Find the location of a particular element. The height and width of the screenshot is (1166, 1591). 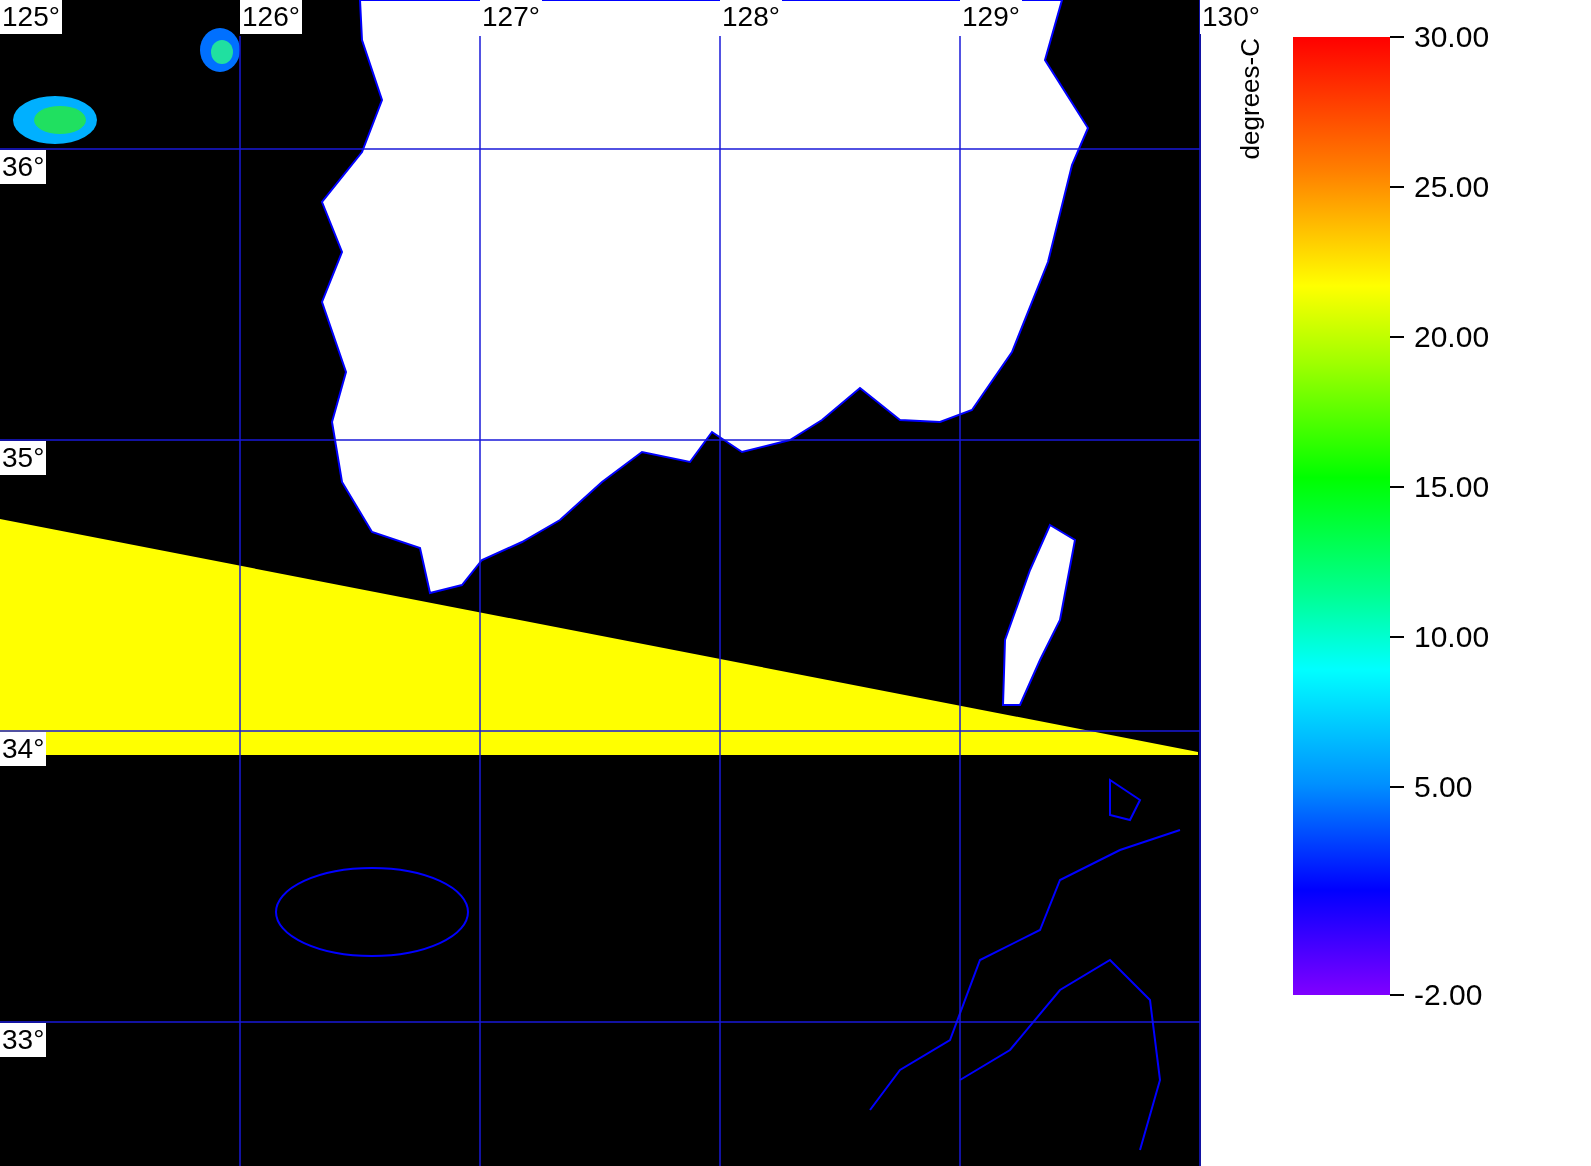

longitude-label: 125° is located at coordinates (31, 17).